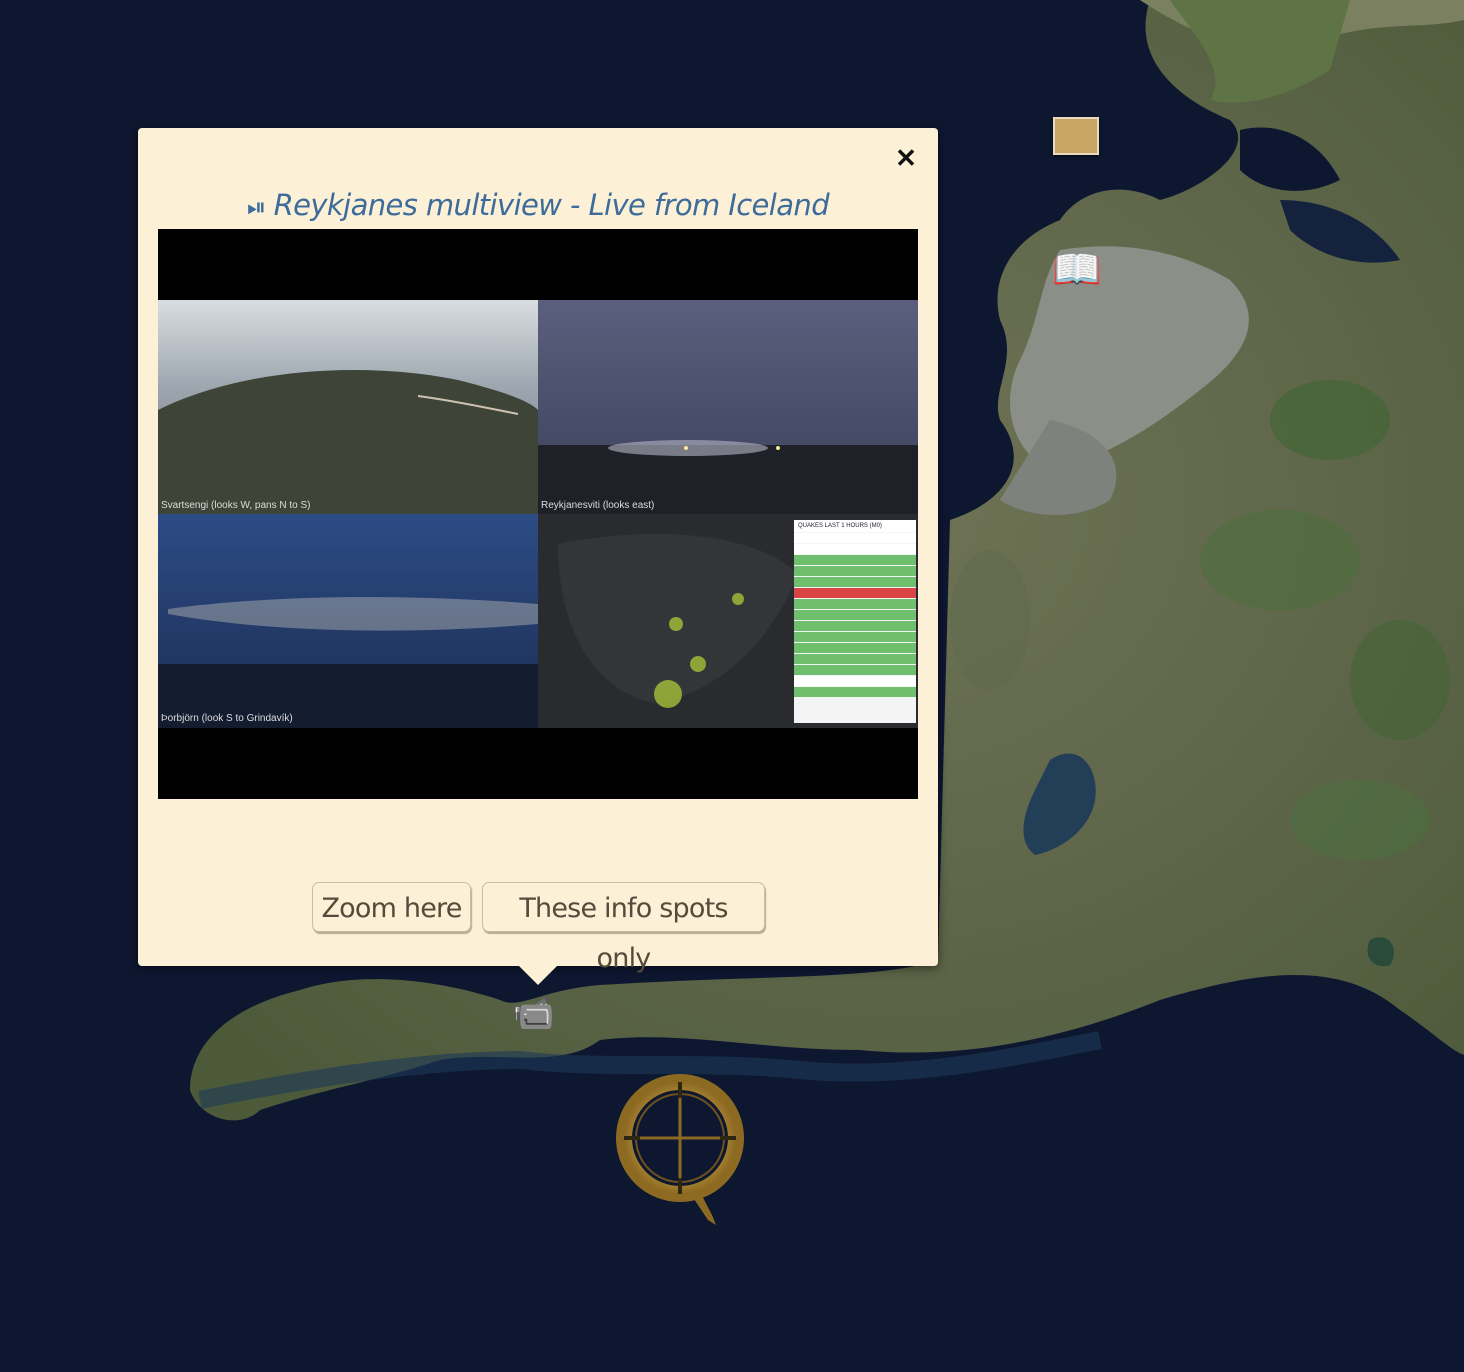 The width and height of the screenshot is (1464, 1372). Describe the element at coordinates (906, 158) in the screenshot. I see `close-icon: ✕` at that location.